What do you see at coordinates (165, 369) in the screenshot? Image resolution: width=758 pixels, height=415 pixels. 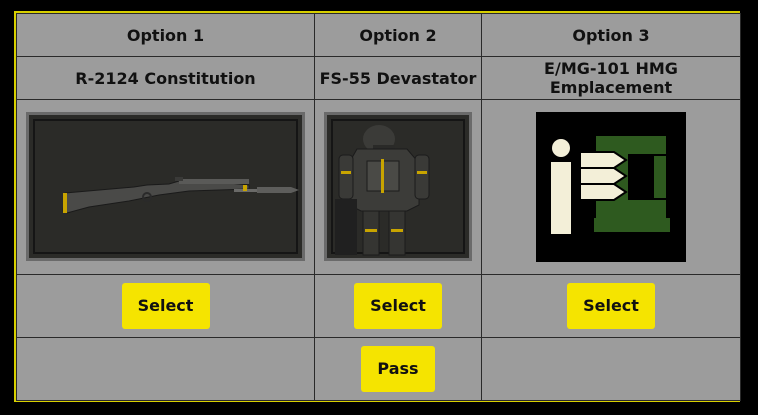 I see `empty-cell-left` at bounding box center [165, 369].